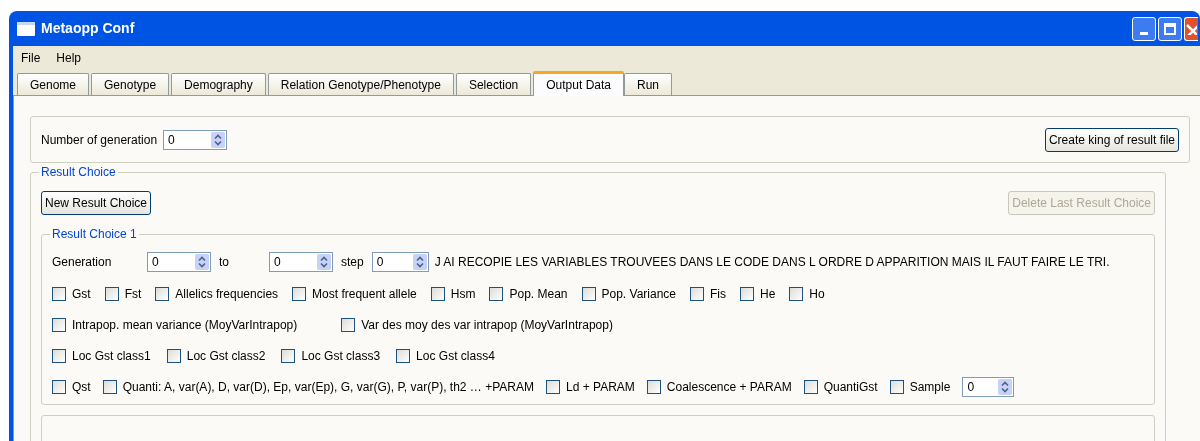 This screenshot has height=441, width=1200. What do you see at coordinates (1111, 139) in the screenshot?
I see `create-result-file-button: Create king of result file` at bounding box center [1111, 139].